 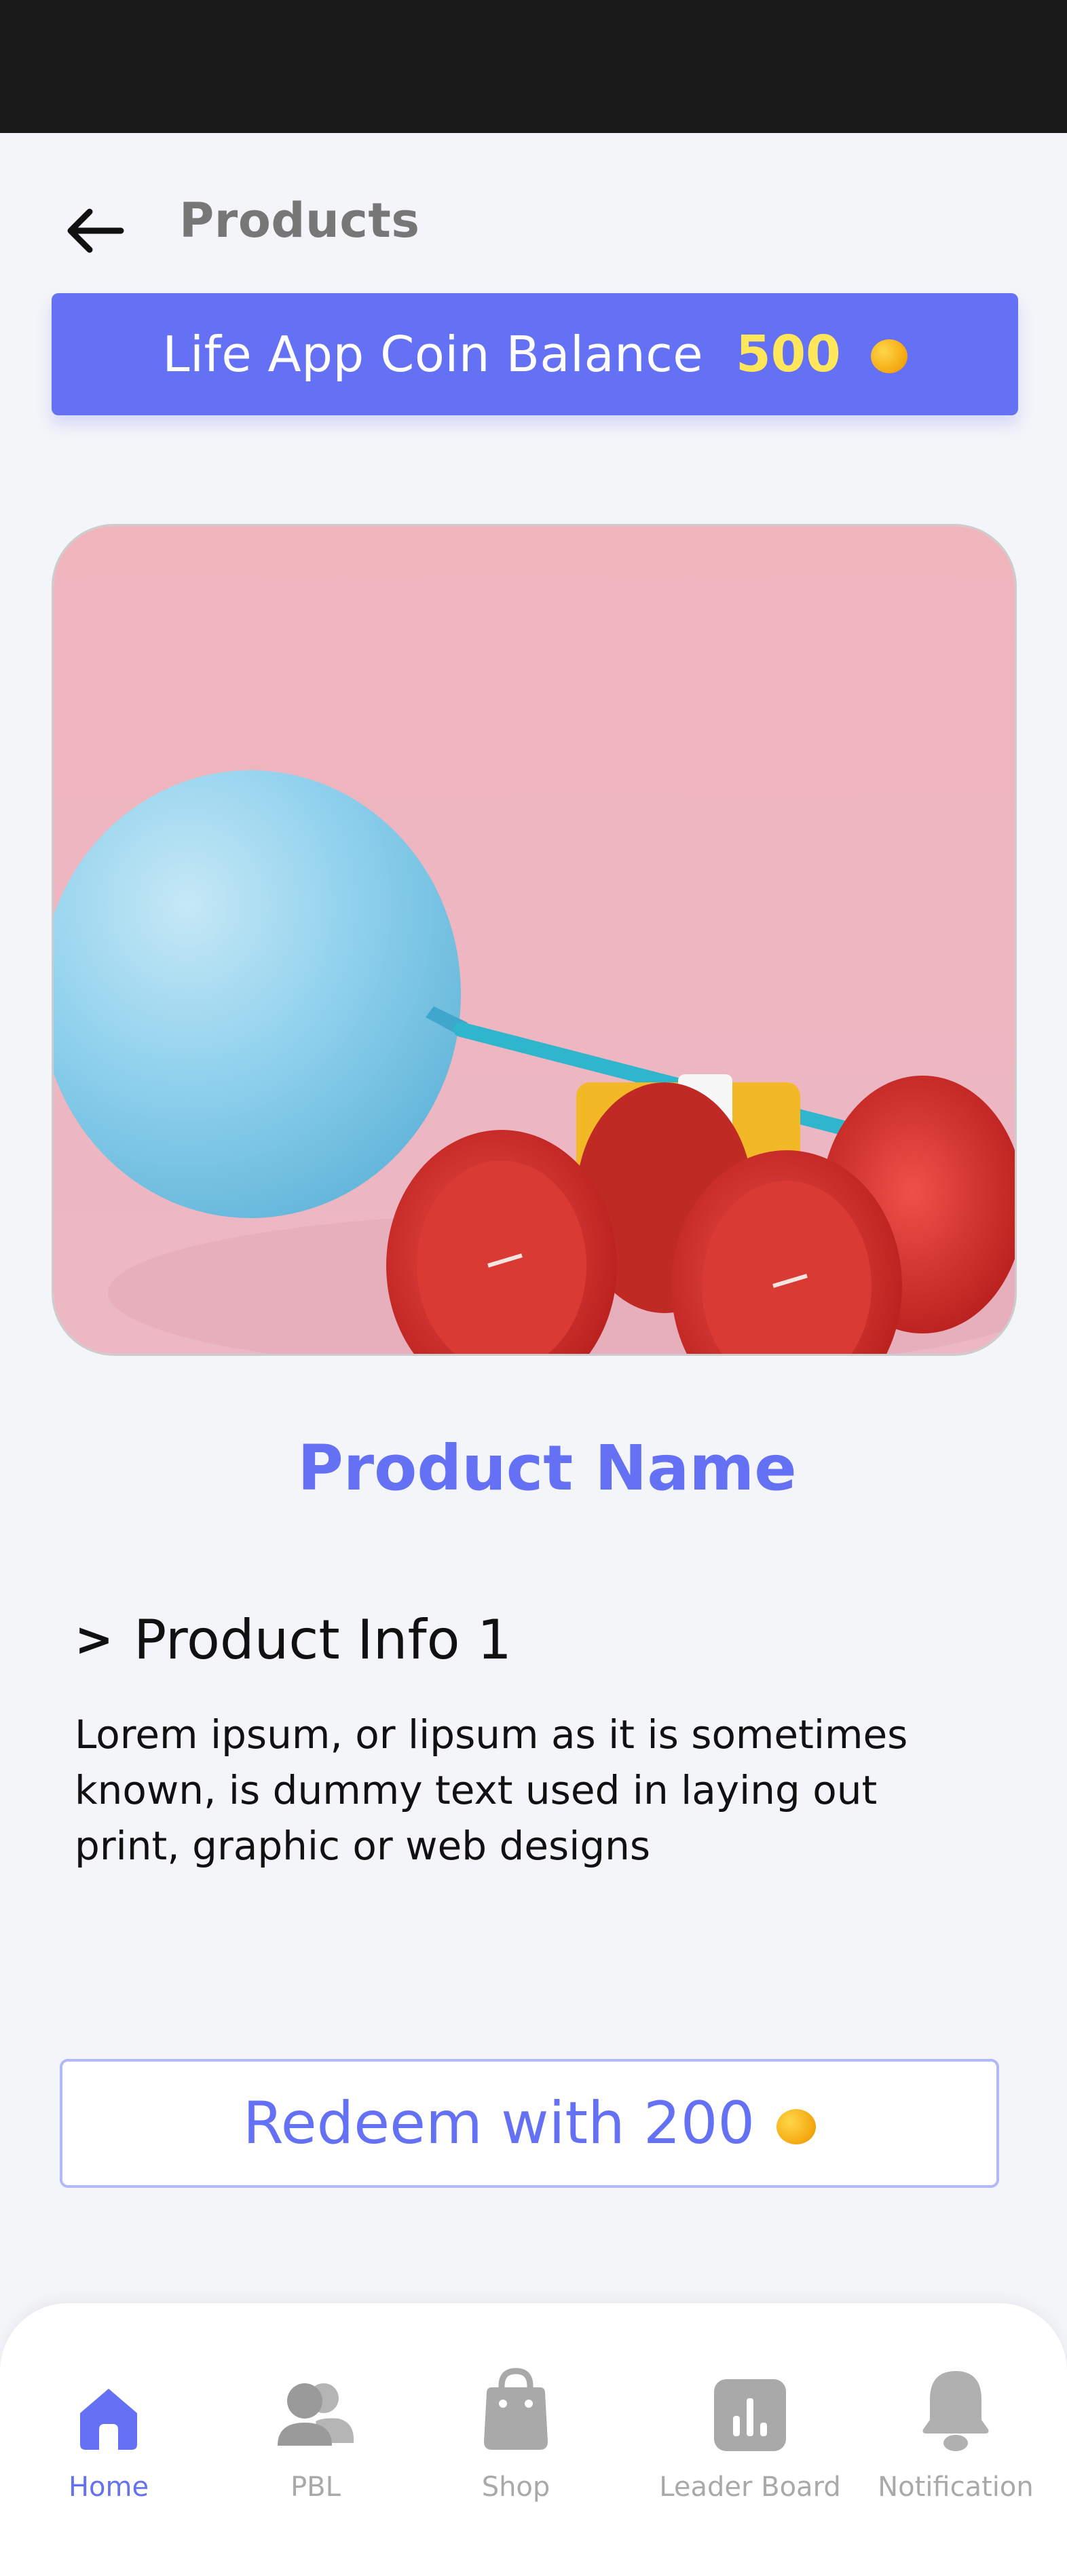 I want to click on shopping-bag-icon, so click(x=516, y=2409).